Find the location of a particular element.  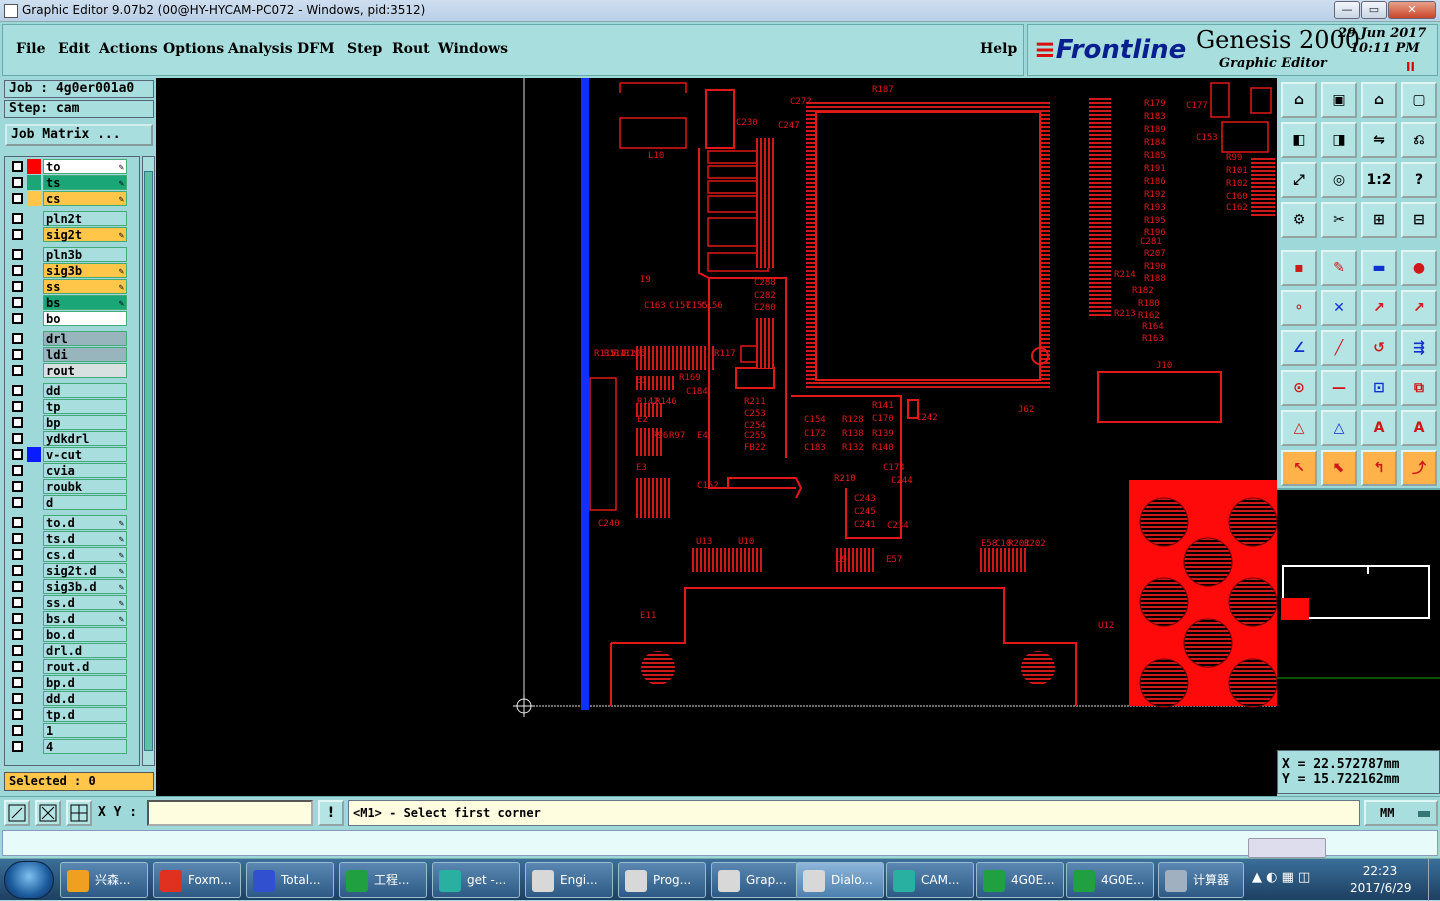

layer-name: sig2t.d ✎ is located at coordinates (85, 570).